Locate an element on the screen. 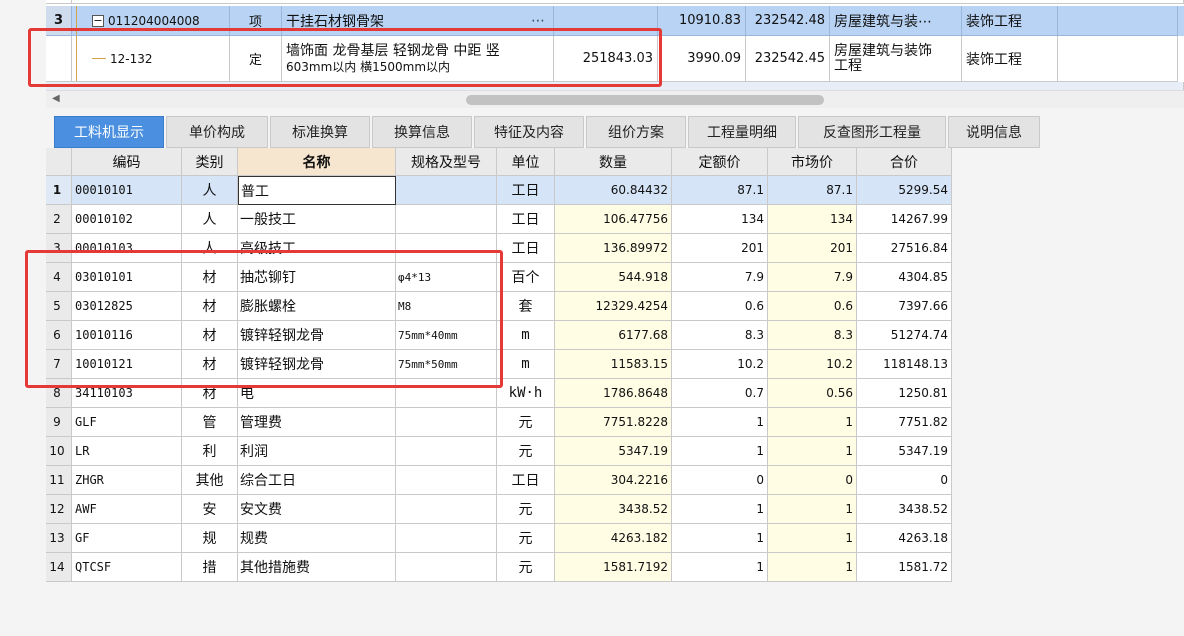  name-cell: 抽芯铆钉 is located at coordinates (317, 277).